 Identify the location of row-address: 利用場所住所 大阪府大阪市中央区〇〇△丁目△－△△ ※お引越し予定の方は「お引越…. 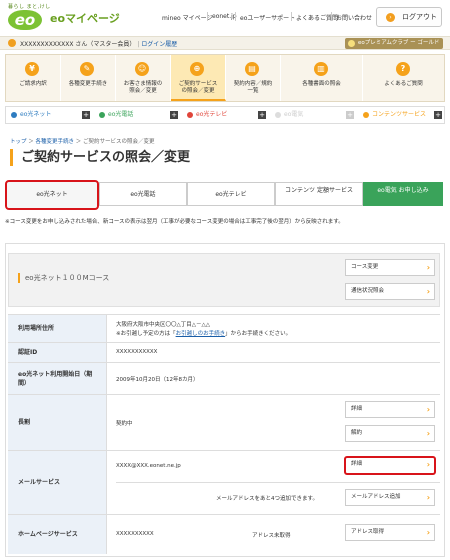
(224, 328).